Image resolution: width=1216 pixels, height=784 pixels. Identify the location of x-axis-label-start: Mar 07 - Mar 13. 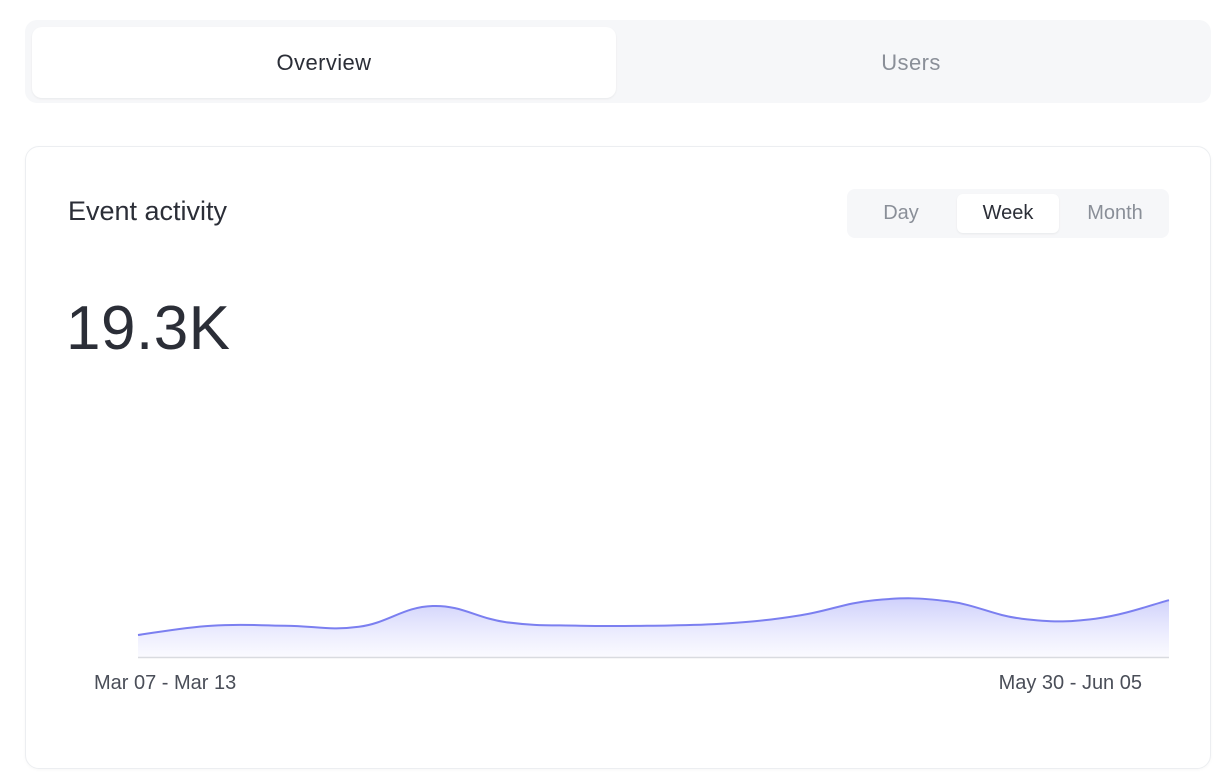
(165, 683).